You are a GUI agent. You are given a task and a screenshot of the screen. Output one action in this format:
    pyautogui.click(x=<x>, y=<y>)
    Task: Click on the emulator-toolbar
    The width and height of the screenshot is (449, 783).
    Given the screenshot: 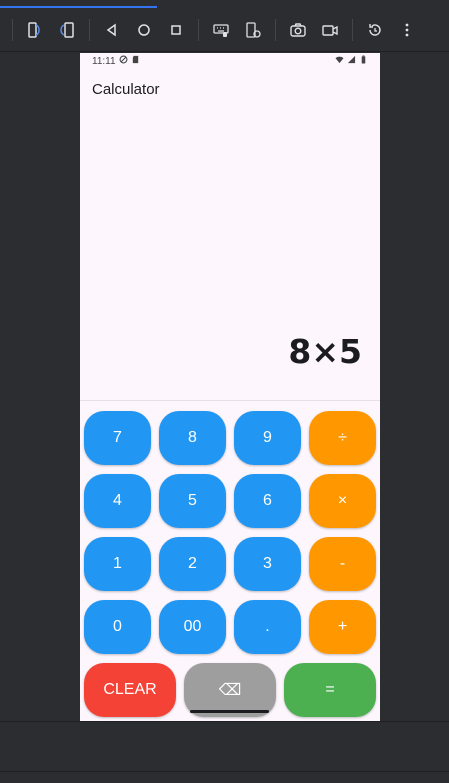 What is the action you would take?
    pyautogui.click(x=224, y=30)
    